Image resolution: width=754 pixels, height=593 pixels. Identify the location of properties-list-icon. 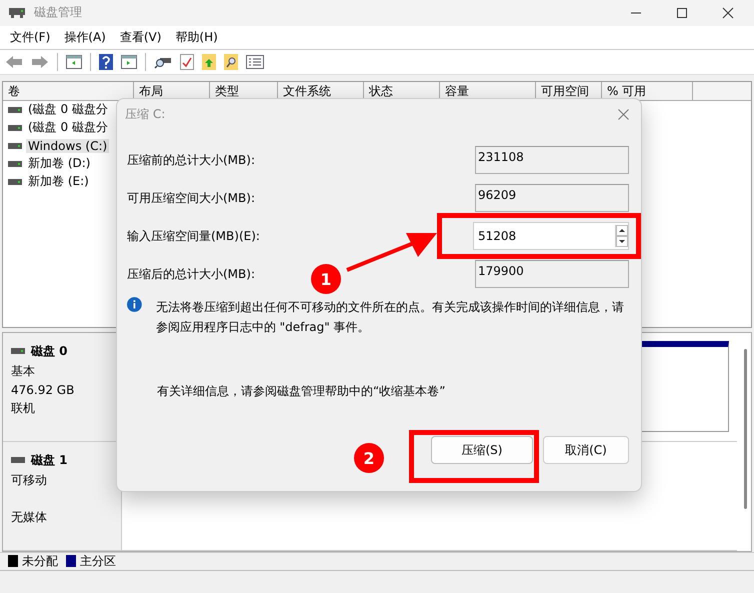
(255, 62).